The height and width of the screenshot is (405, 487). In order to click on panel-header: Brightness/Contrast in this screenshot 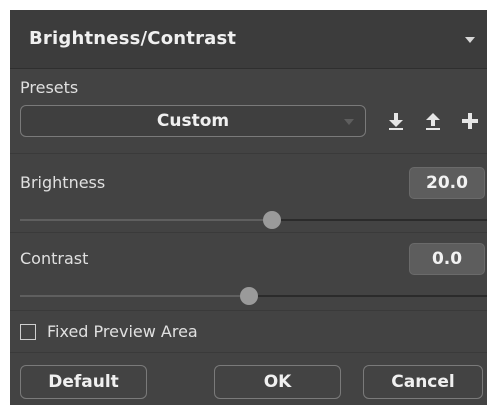, I will do `click(248, 39)`.